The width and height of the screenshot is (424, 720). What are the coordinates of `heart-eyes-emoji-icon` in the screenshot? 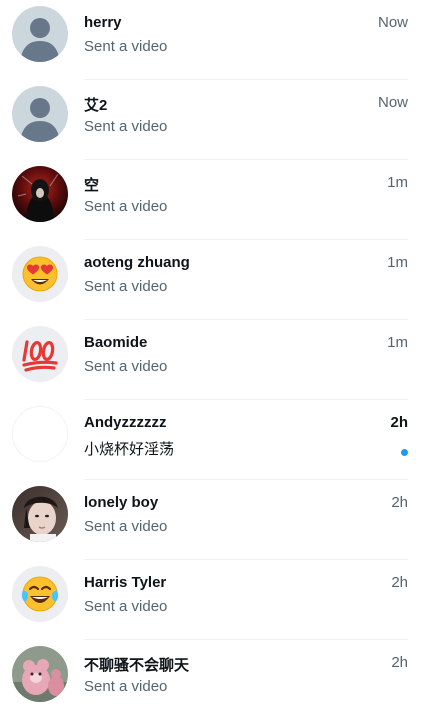 It's located at (40, 274).